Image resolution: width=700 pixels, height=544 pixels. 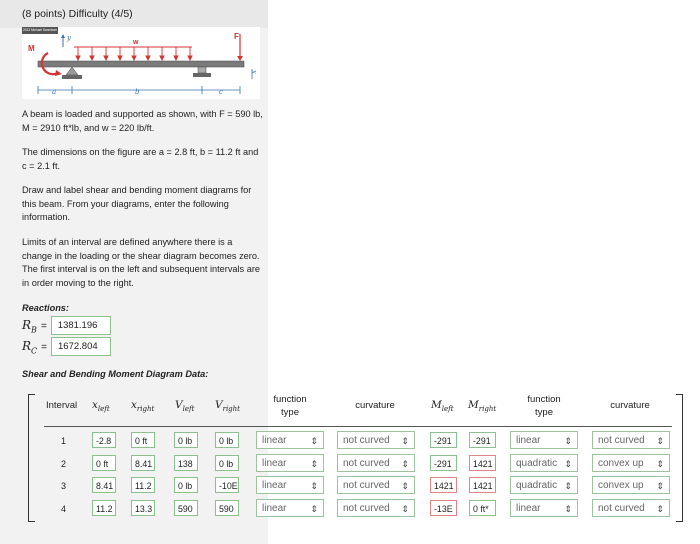 What do you see at coordinates (143, 485) in the screenshot?
I see `row-3-x-right-input: 11.2` at bounding box center [143, 485].